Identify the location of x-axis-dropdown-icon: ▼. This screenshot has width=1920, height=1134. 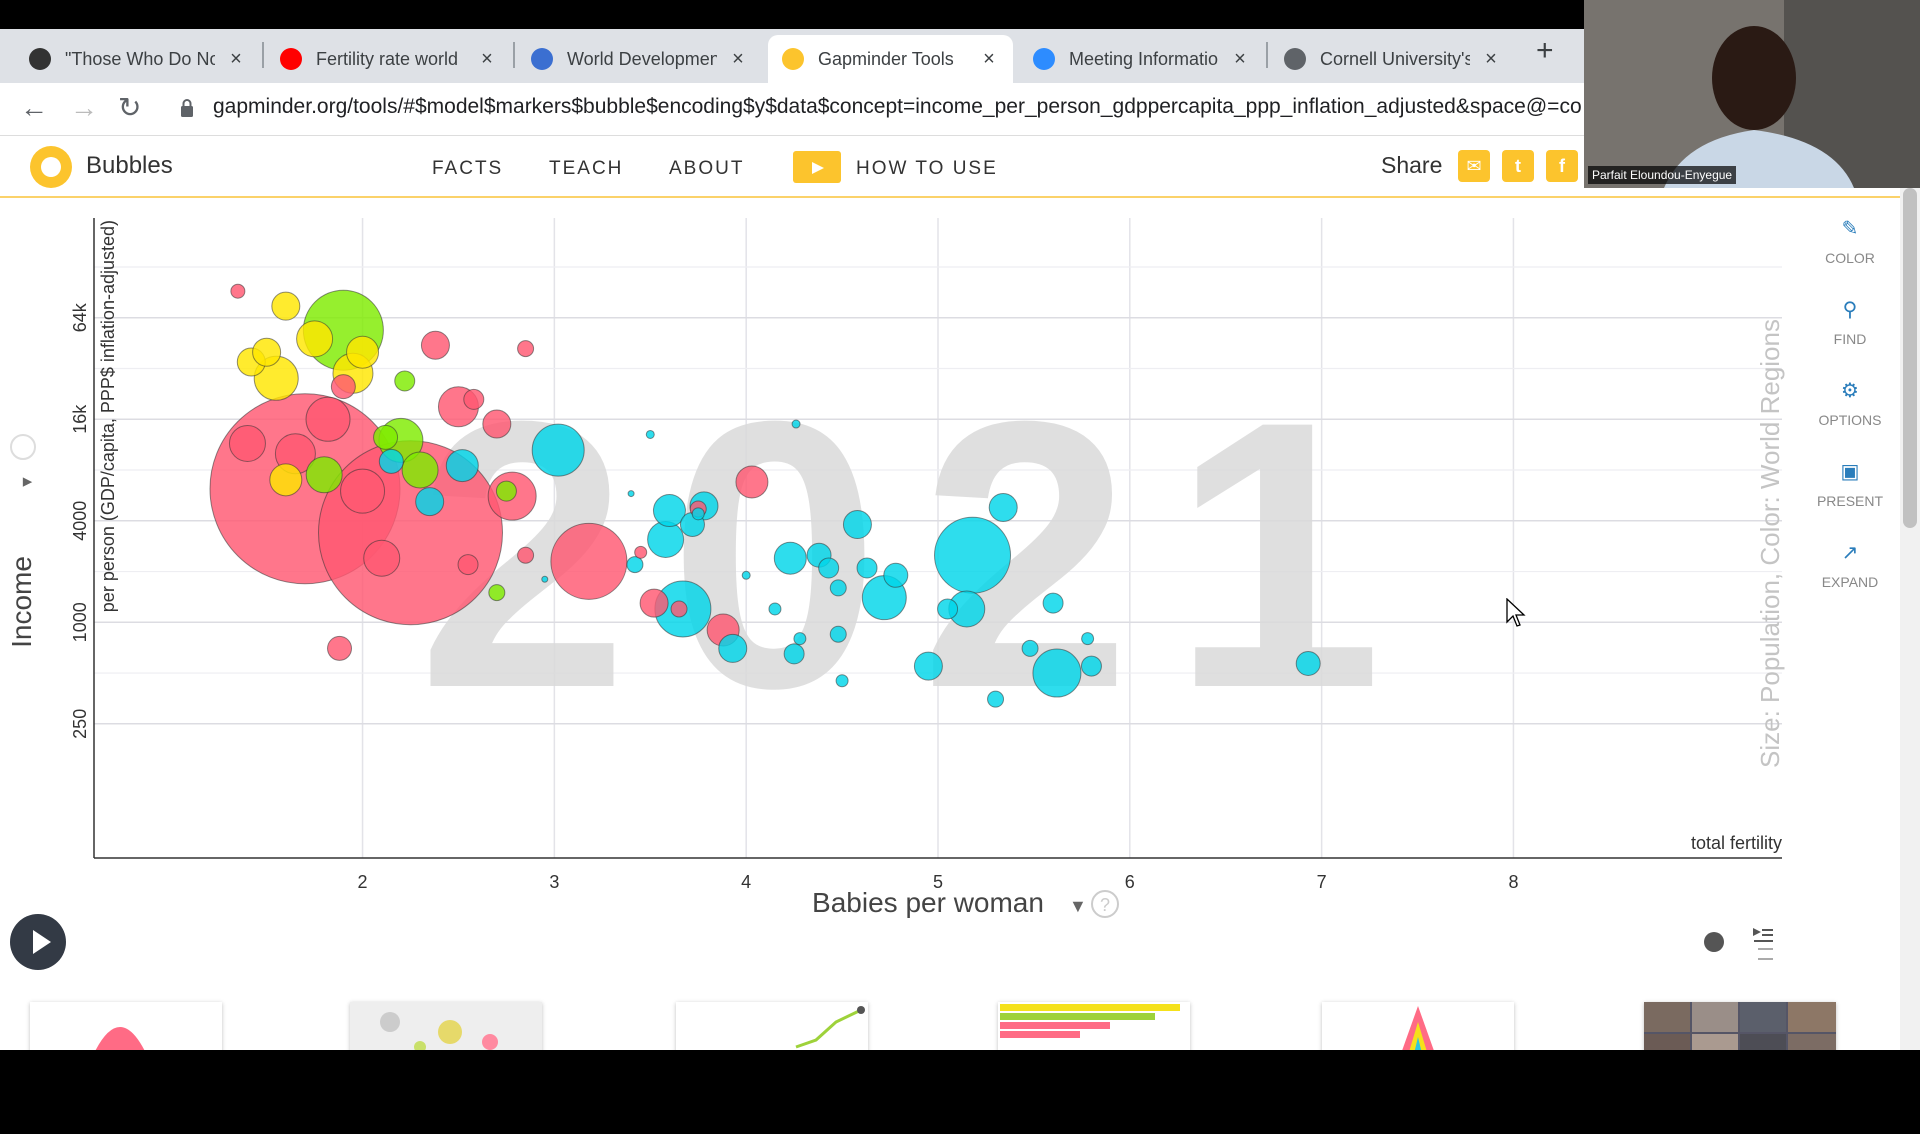
(1078, 906).